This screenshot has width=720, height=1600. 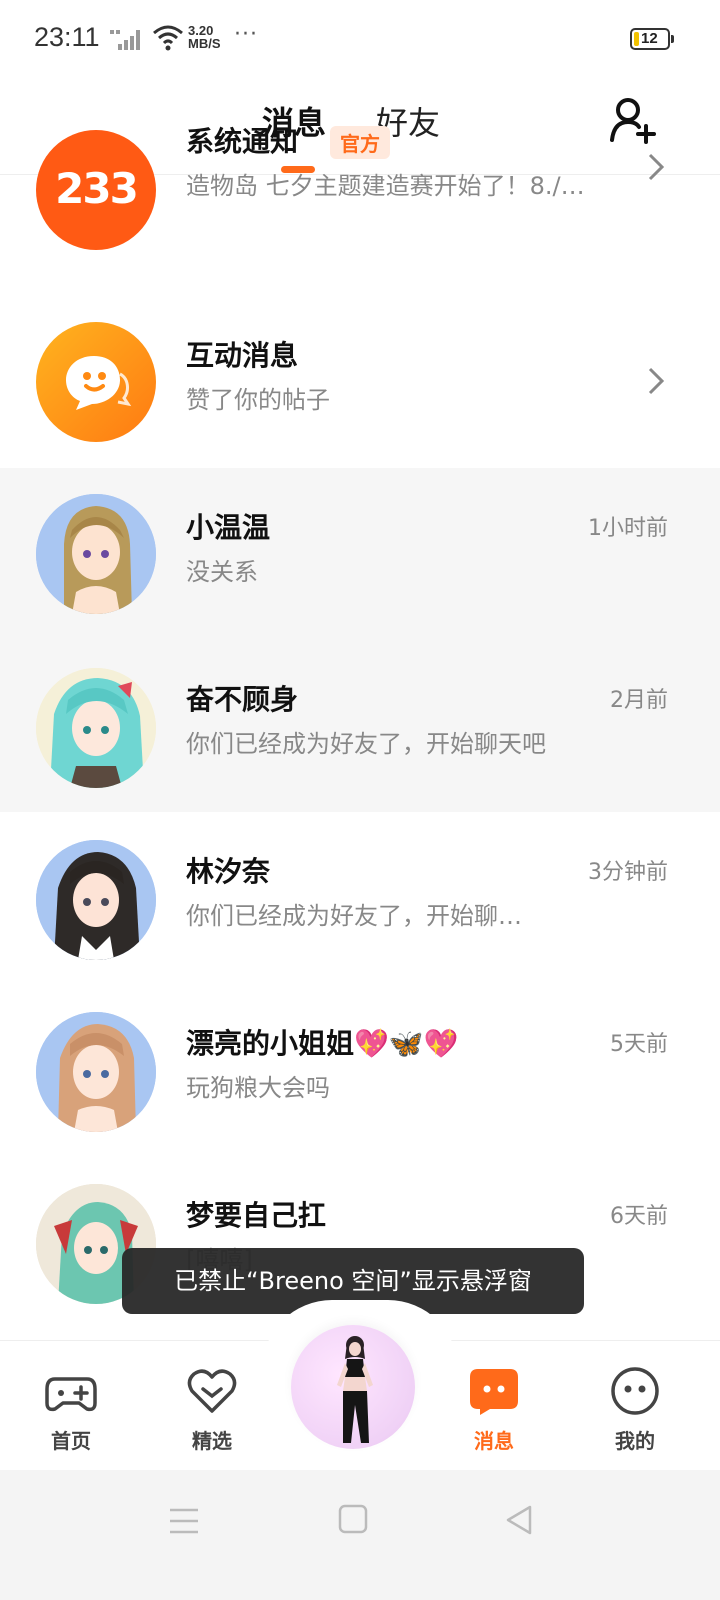 What do you see at coordinates (494, 1441) in the screenshot?
I see `nav-label: 消息` at bounding box center [494, 1441].